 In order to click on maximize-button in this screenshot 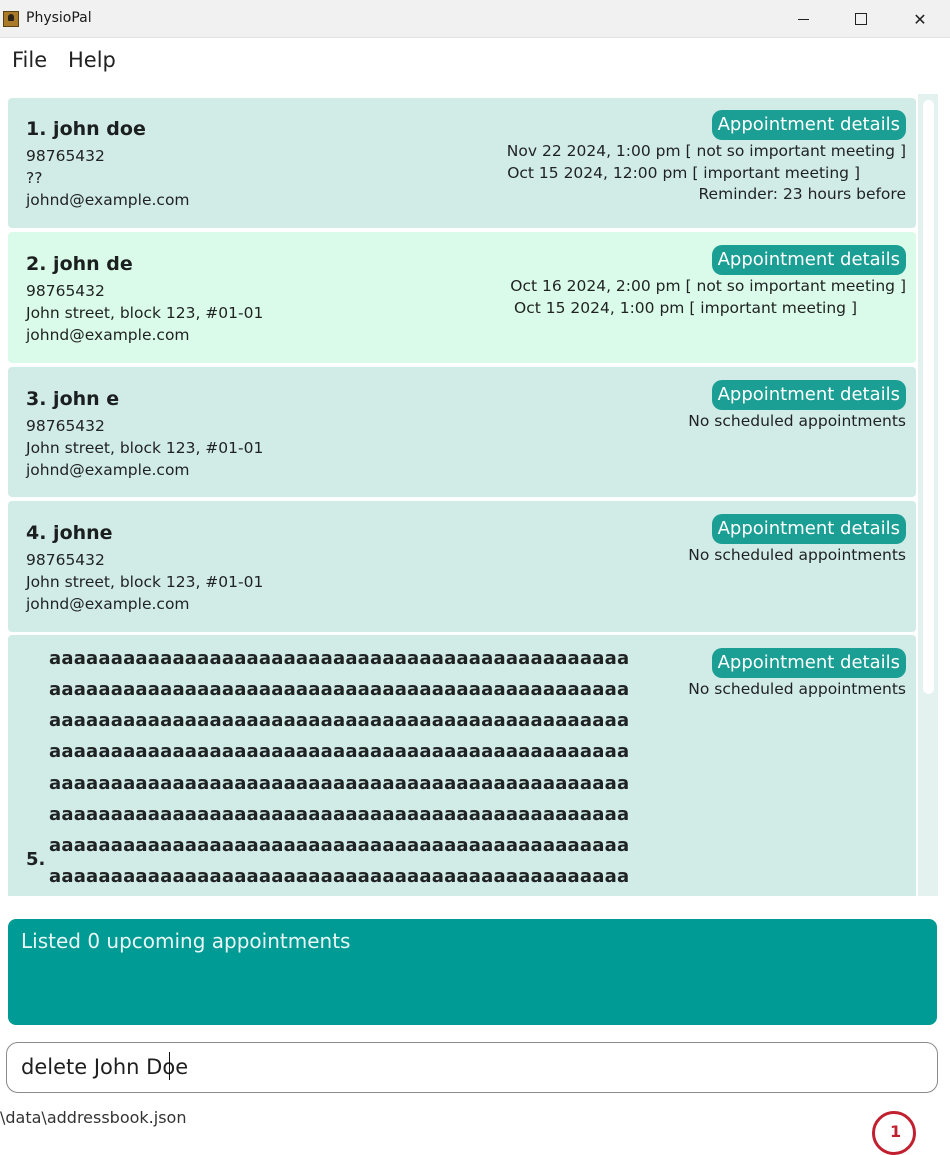, I will do `click(861, 19)`.